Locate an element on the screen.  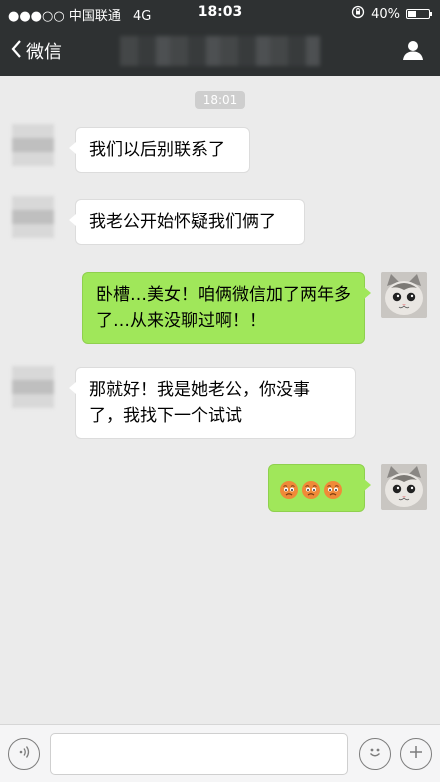
status-bar: ●●●○○ 中国联通 4G 18:03 40% is located at coordinates (220, 13).